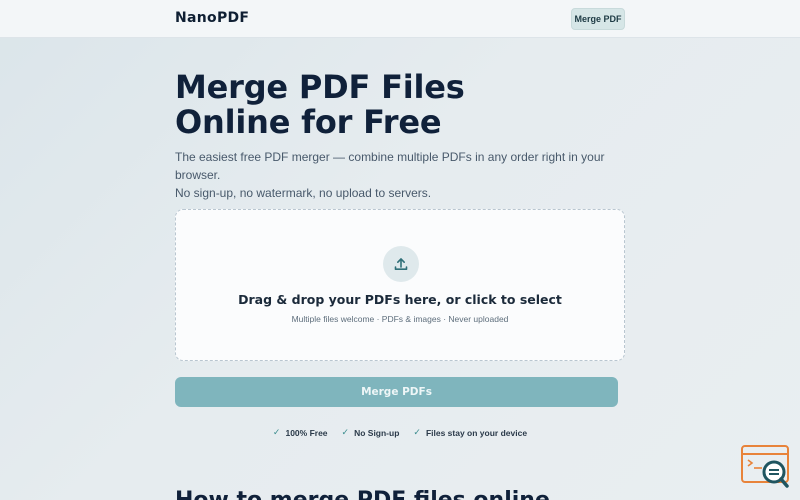 The image size is (800, 500). What do you see at coordinates (400, 19) in the screenshot?
I see `top-navbar: NanoPDF Merge PDF` at bounding box center [400, 19].